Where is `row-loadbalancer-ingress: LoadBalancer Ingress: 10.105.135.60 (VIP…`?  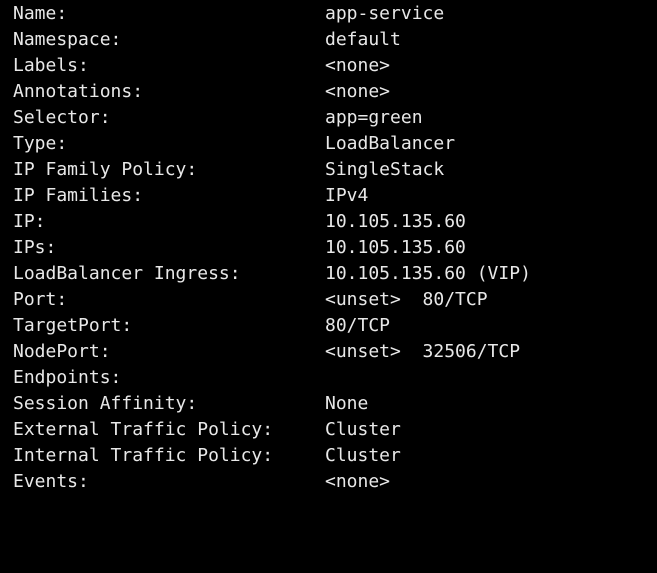
row-loadbalancer-ingress: LoadBalancer Ingress: 10.105.135.60 (VIP… is located at coordinates (328, 274).